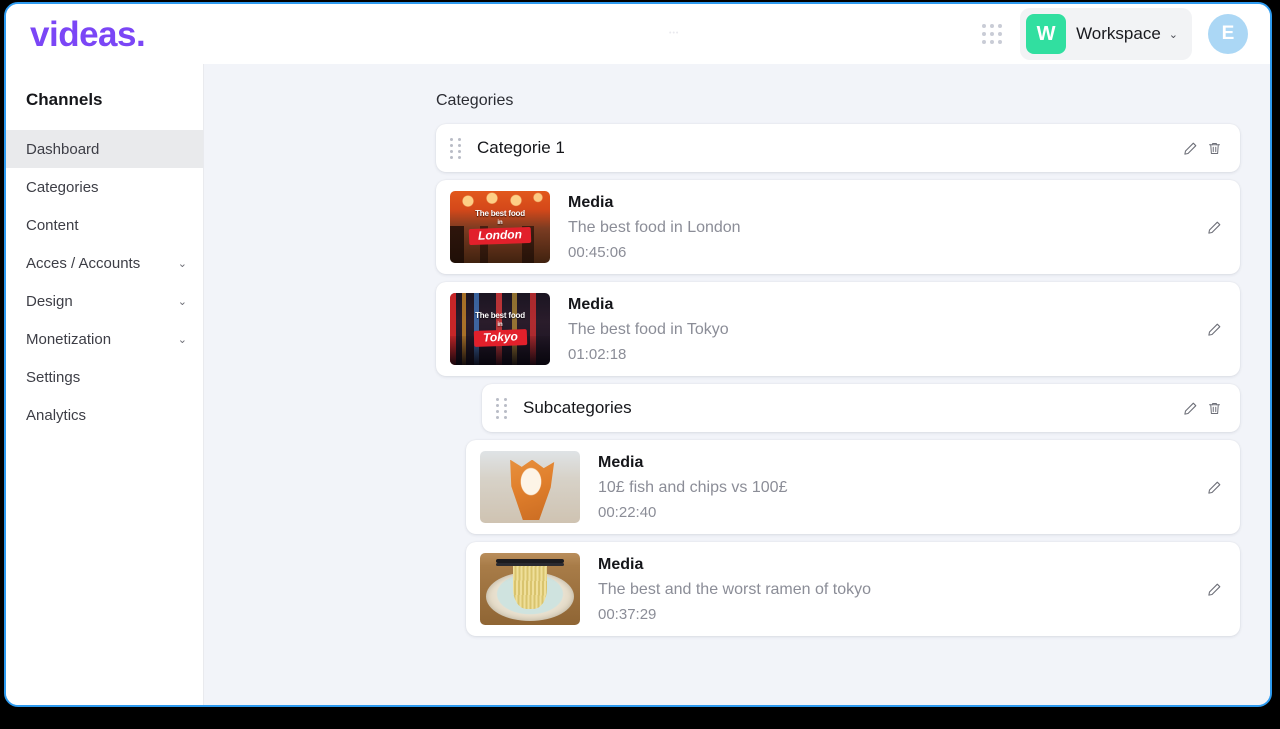  I want to click on app-logo: videas., so click(88, 34).